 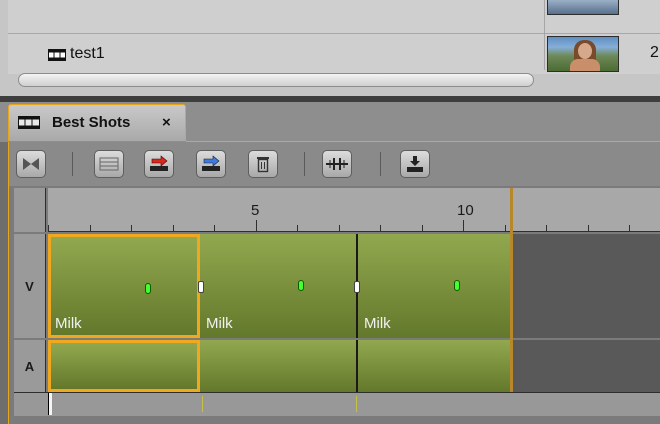 What do you see at coordinates (91, 122) in the screenshot?
I see `tab-label: Best Shots` at bounding box center [91, 122].